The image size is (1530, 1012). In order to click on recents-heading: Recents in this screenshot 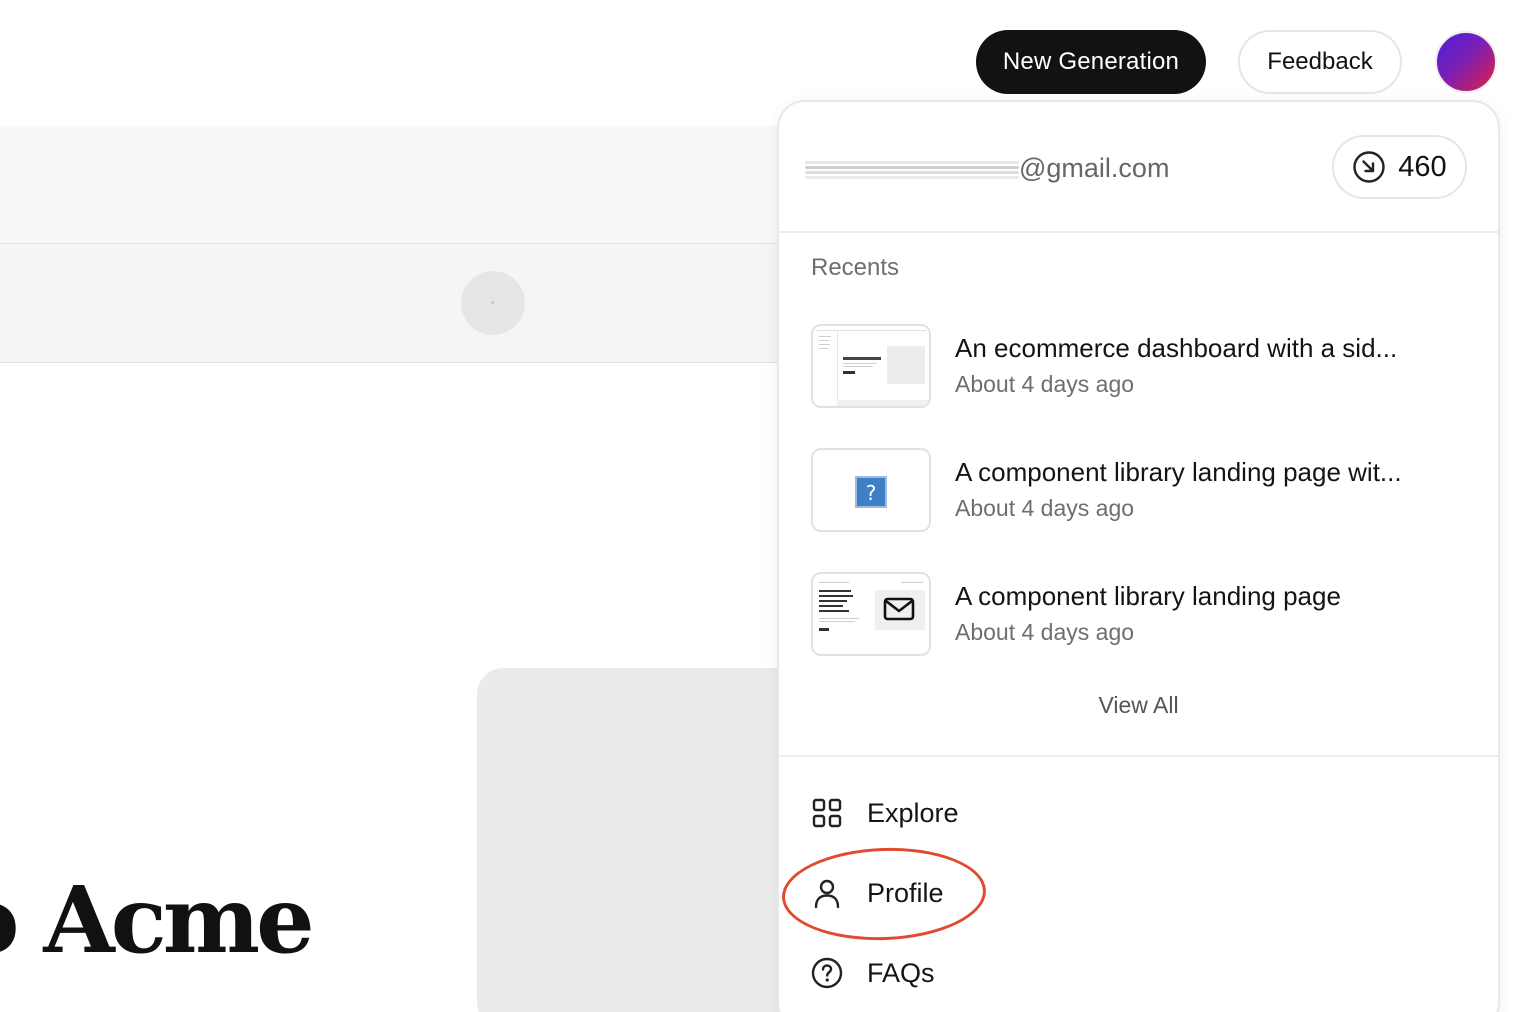, I will do `click(855, 267)`.